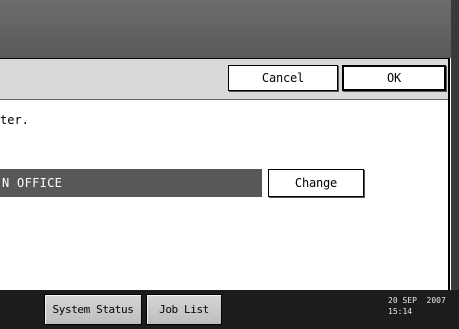  Describe the element at coordinates (14, 120) in the screenshot. I see `instruction-message: ter.` at that location.